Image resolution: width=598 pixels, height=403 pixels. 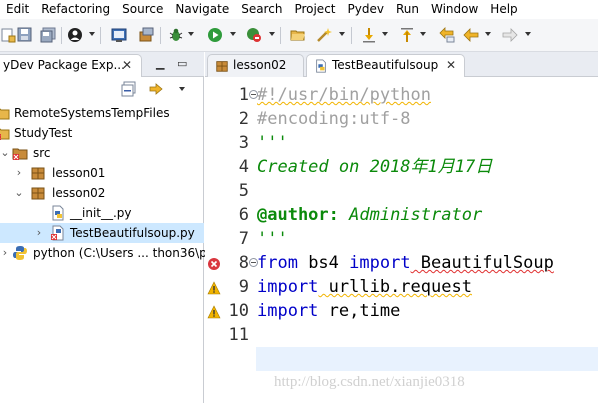 I want to click on tree-item-lesson01: › lesson01, so click(x=102, y=173).